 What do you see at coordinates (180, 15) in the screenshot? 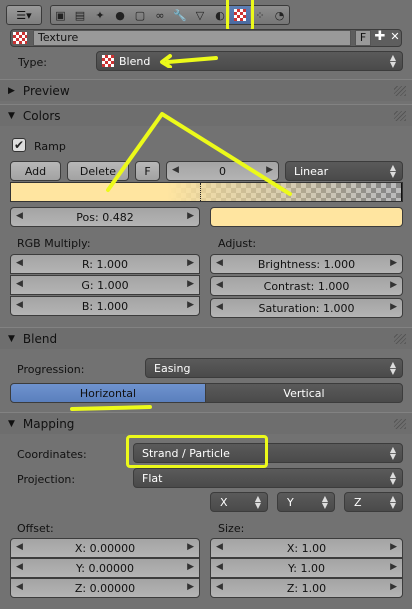
I see `modifiers-tab-icon: 🔧` at bounding box center [180, 15].